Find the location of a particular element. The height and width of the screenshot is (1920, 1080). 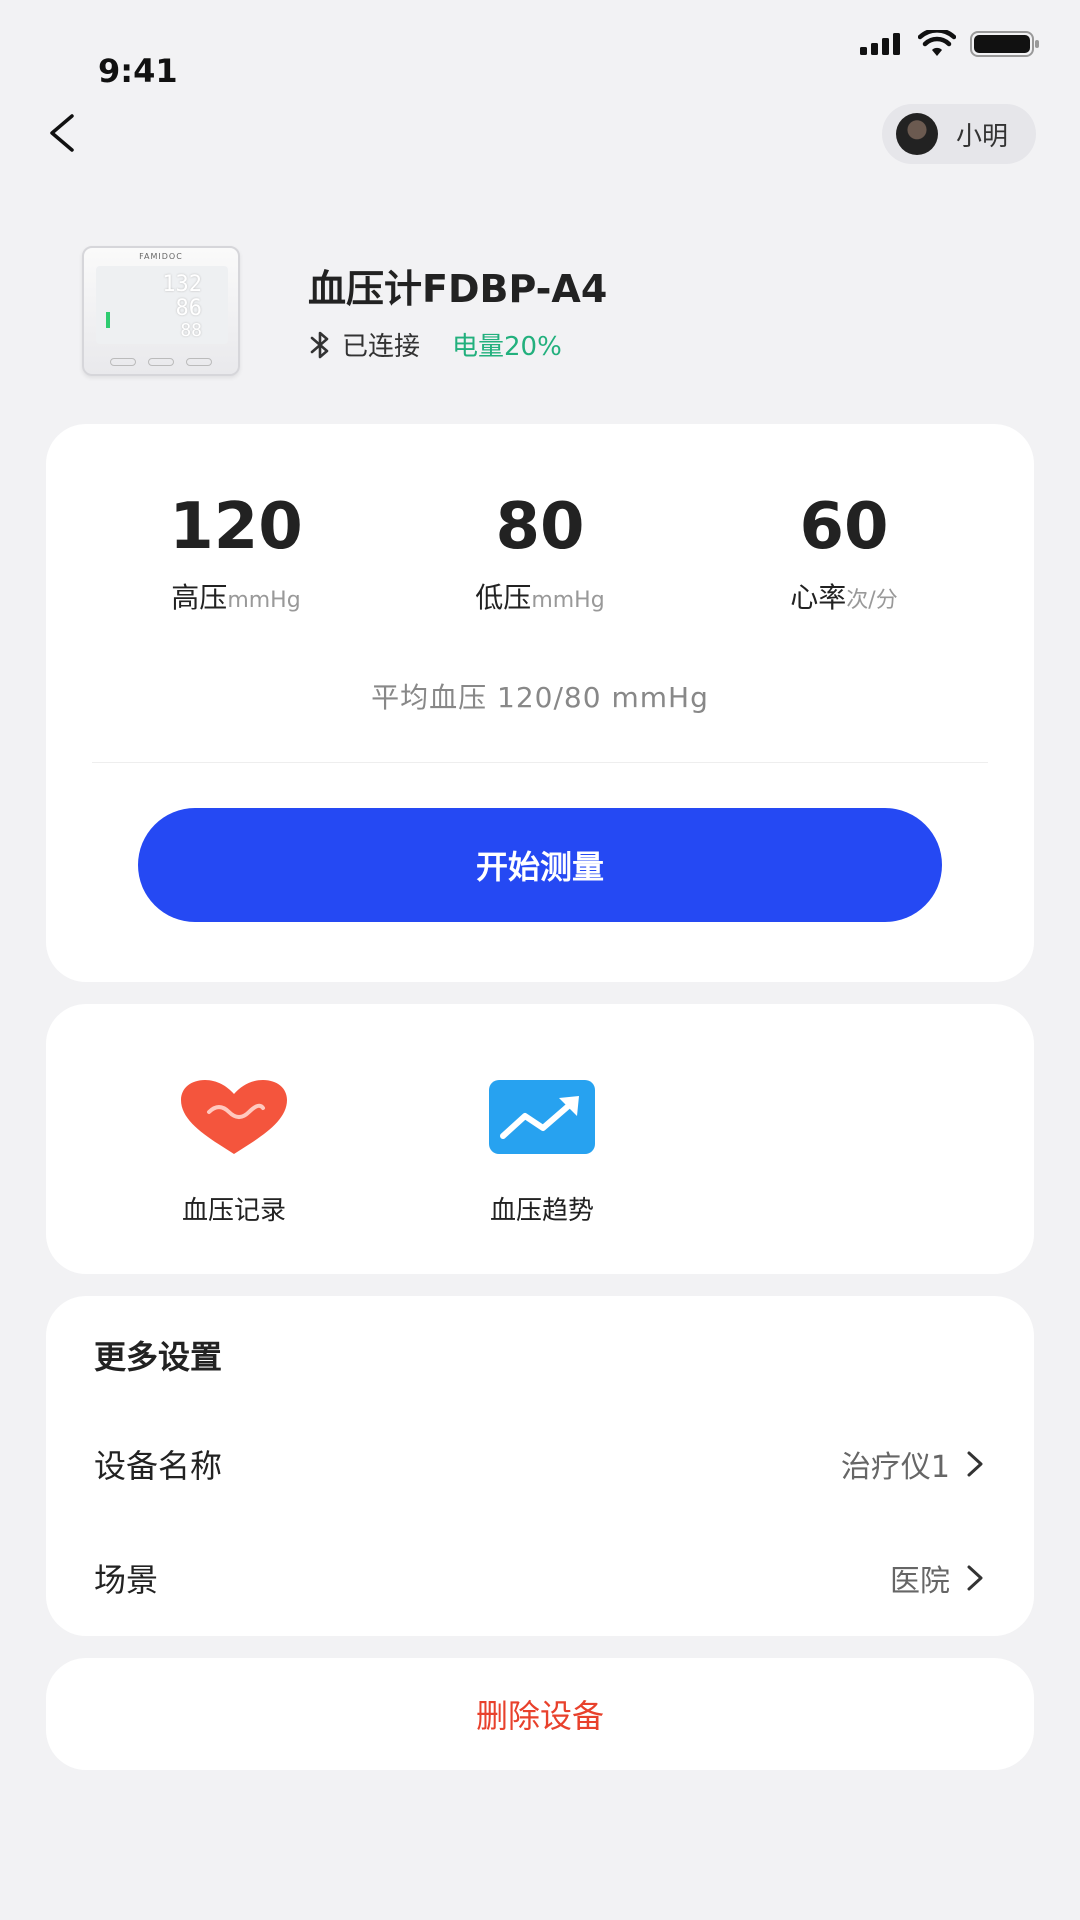

metrics-row: 120 高压mmHg 80 低压mmHg 60 心率次/分 is located at coordinates (540, 554).